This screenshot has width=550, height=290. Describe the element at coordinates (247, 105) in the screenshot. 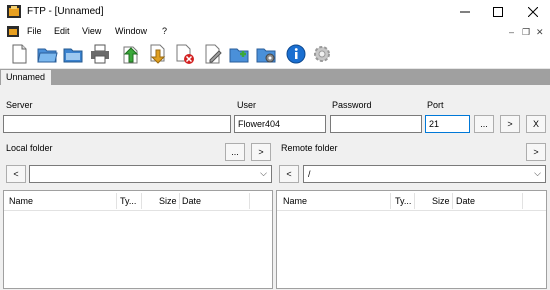

I see `user-label: User` at that location.